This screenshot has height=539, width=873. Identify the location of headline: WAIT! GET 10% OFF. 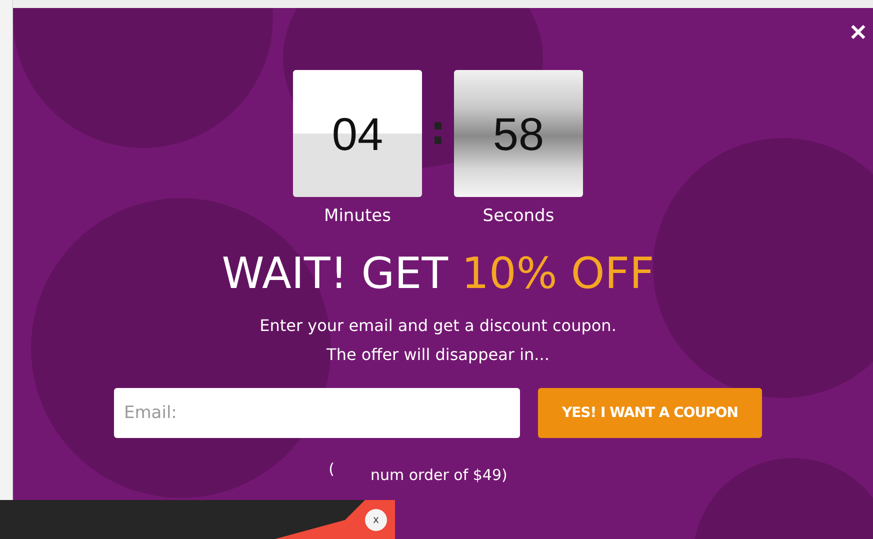
(438, 274).